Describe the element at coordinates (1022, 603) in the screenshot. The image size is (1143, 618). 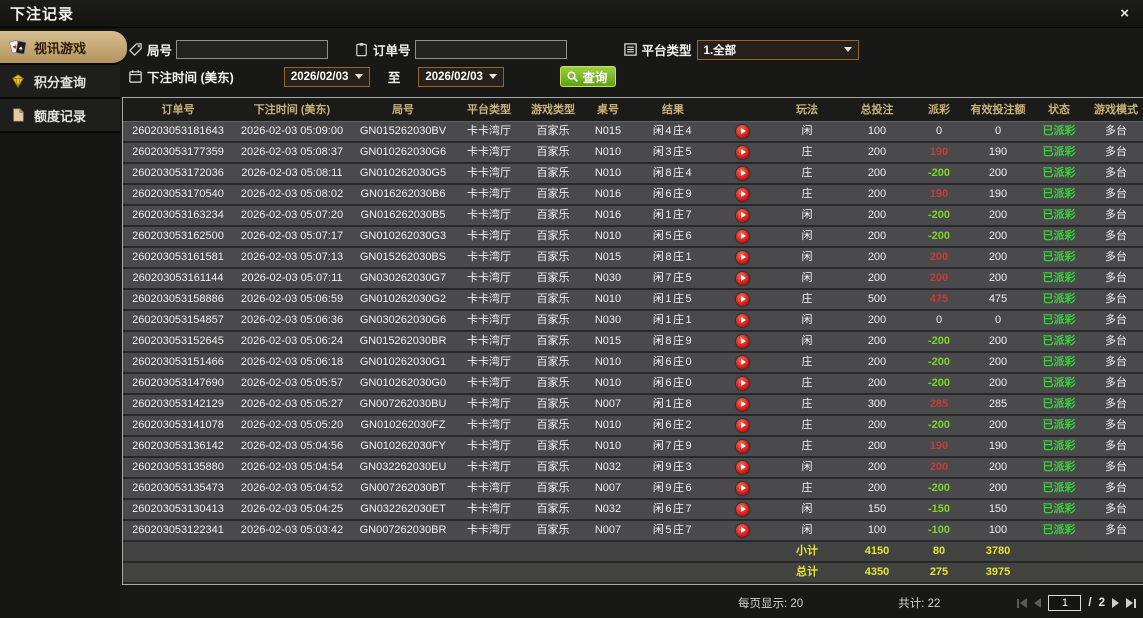
I see `first-page-icon` at that location.